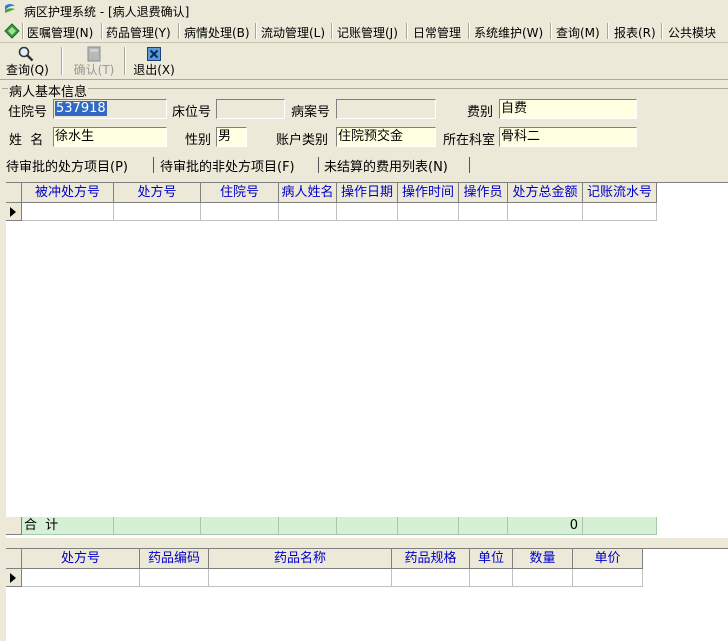 This screenshot has width=728, height=641. Describe the element at coordinates (578, 32) in the screenshot. I see `menu-query: 查询(M)` at that location.